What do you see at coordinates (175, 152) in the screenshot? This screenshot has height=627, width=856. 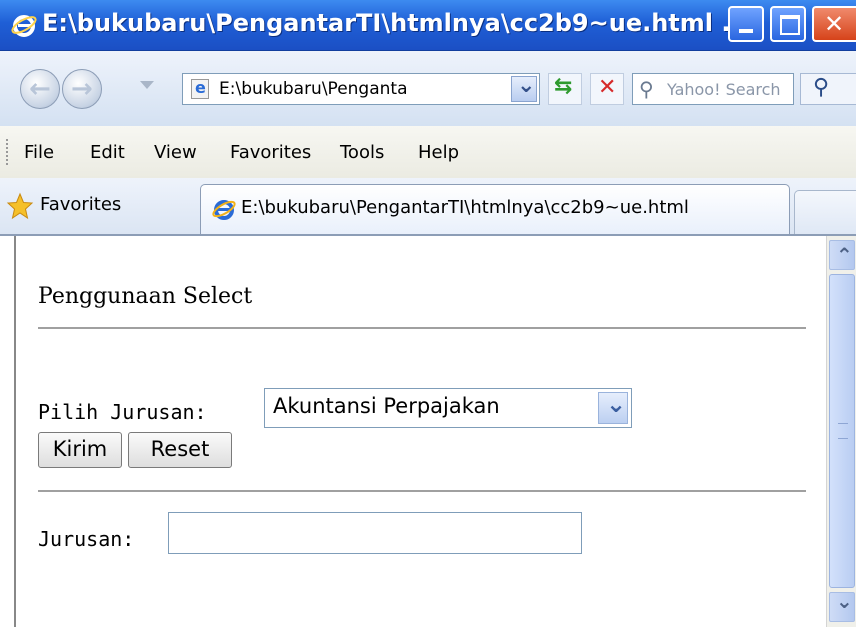 I see `menu-view: View` at bounding box center [175, 152].